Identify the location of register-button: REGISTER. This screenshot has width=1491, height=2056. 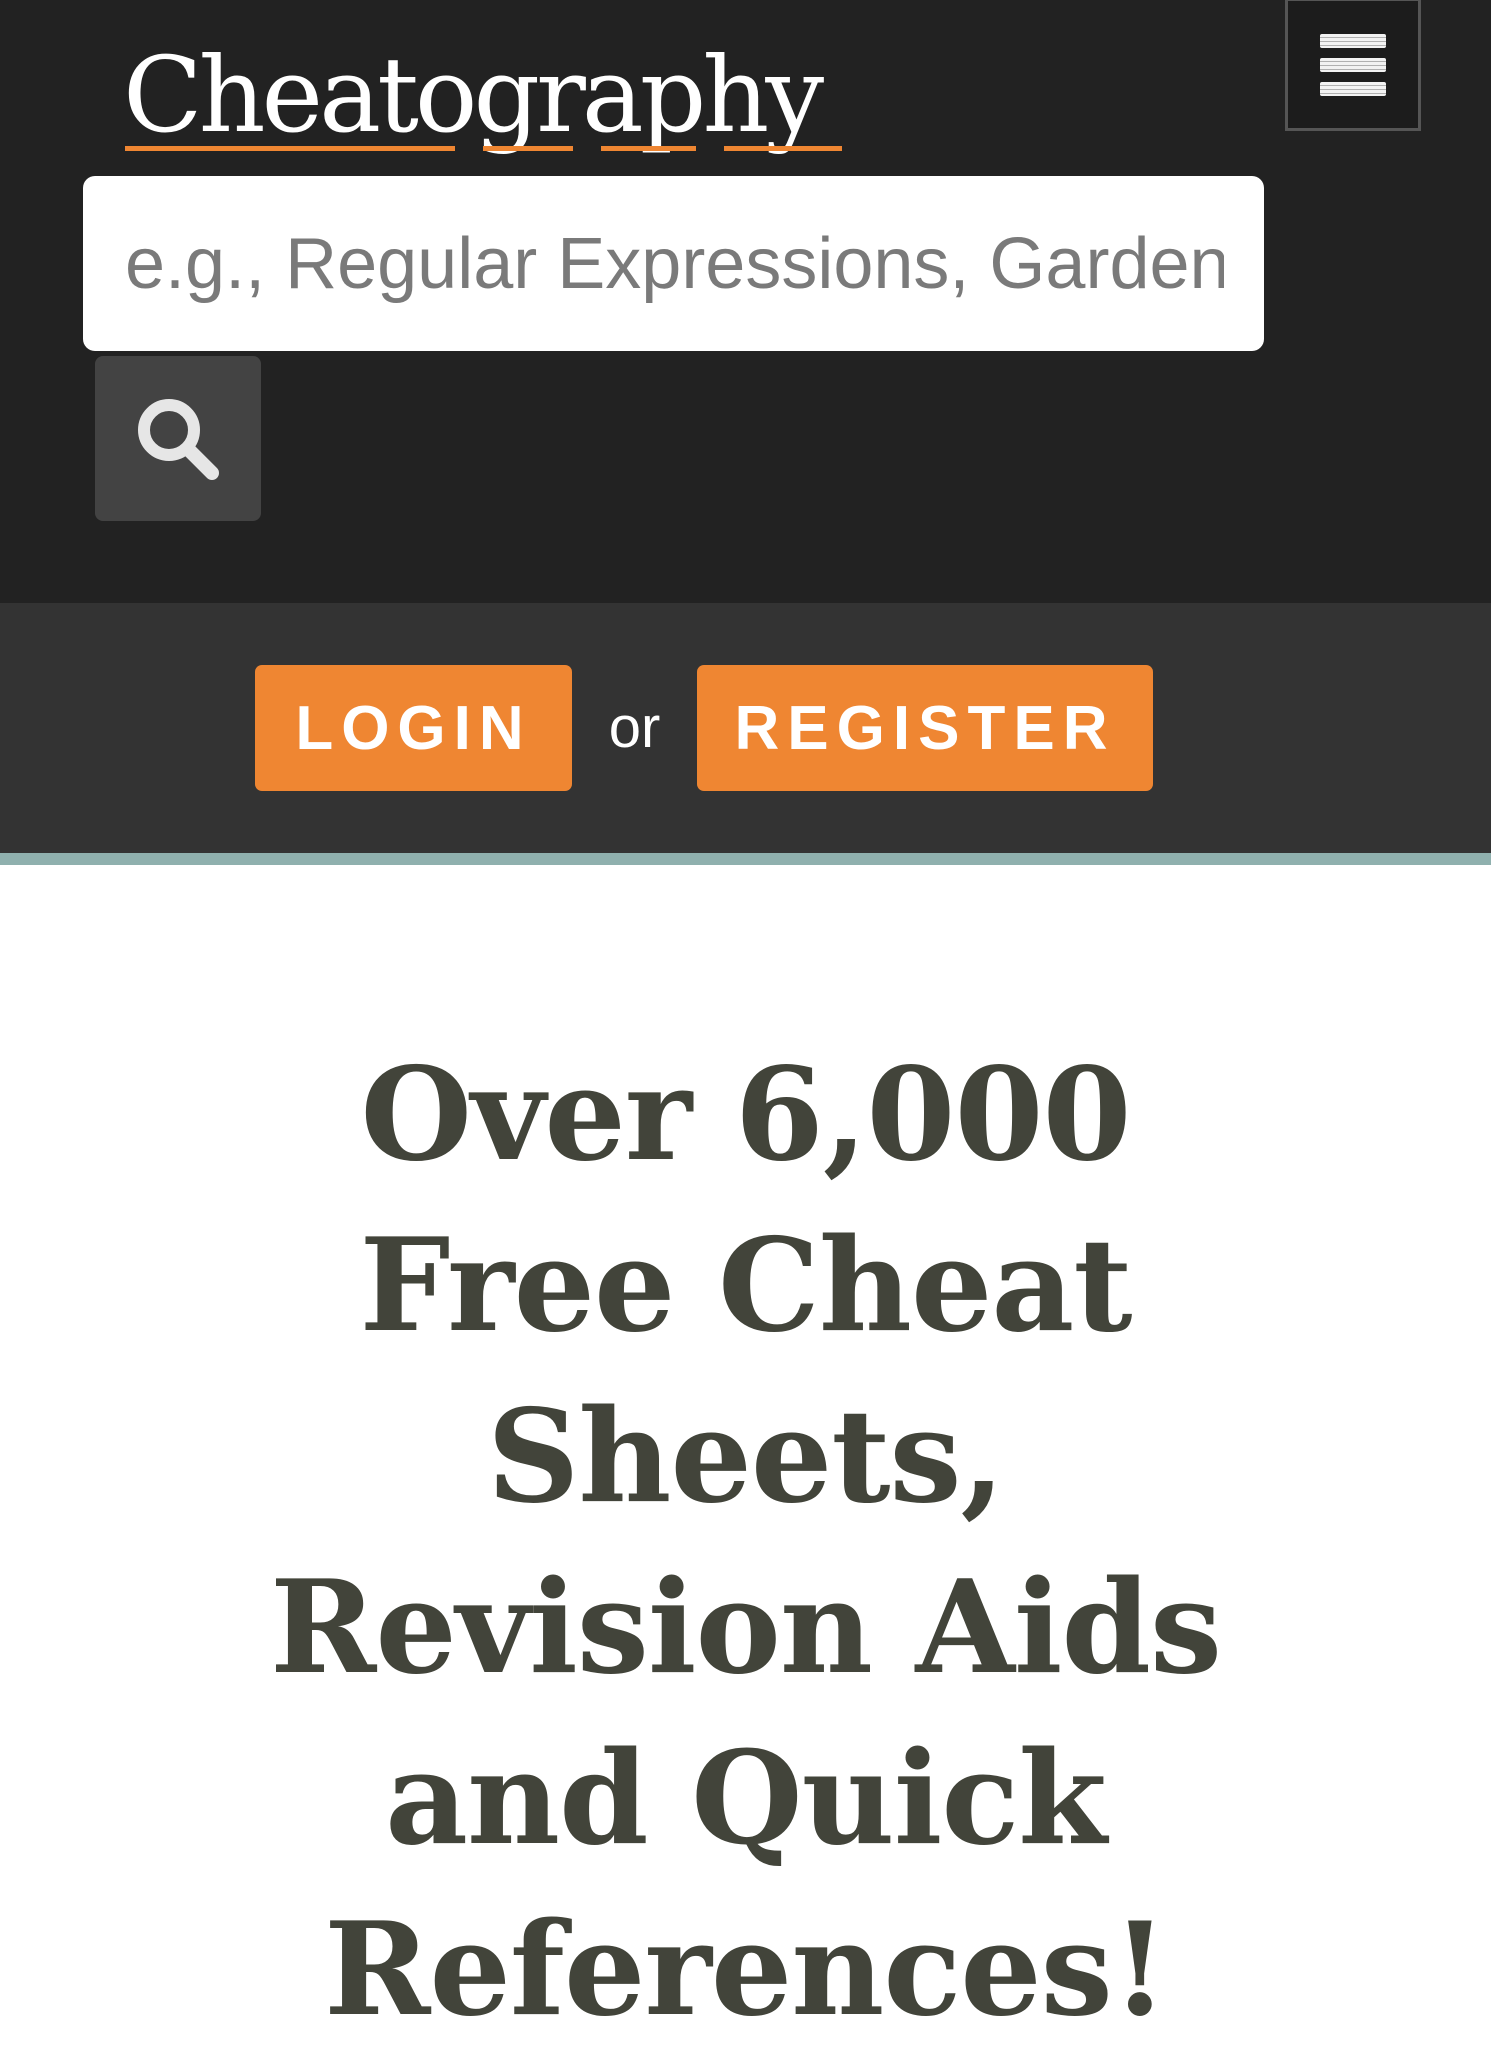
(925, 728).